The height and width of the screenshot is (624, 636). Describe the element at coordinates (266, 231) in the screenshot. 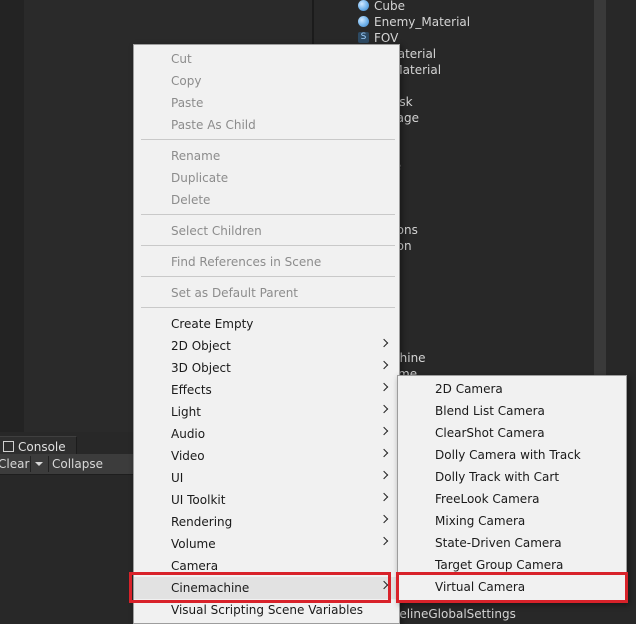

I see `menu-item-select-children: Select Children` at that location.